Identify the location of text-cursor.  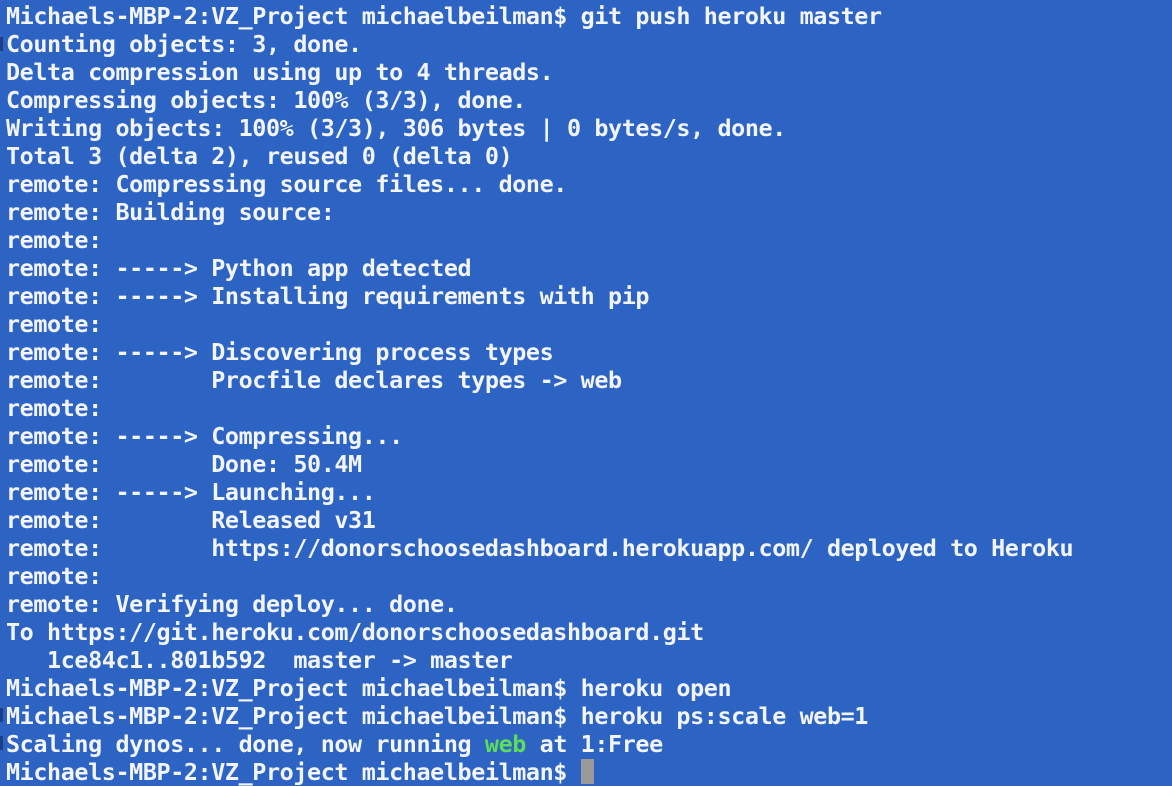
(587, 771).